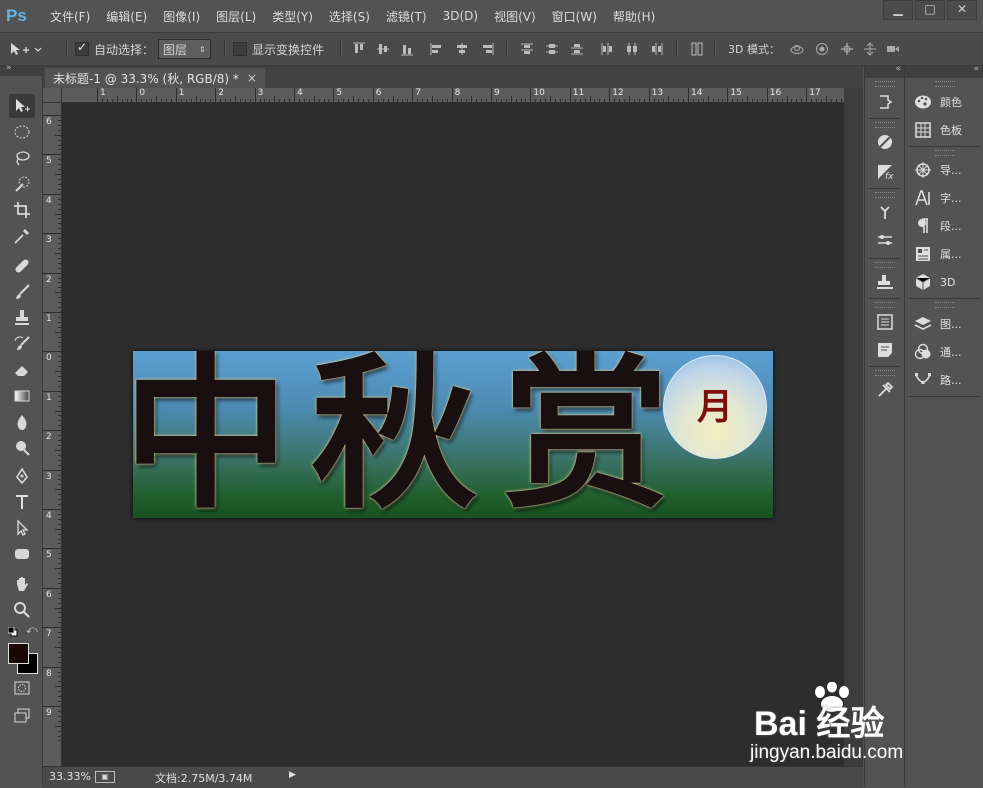  I want to click on distribute-left-icon, so click(607, 49).